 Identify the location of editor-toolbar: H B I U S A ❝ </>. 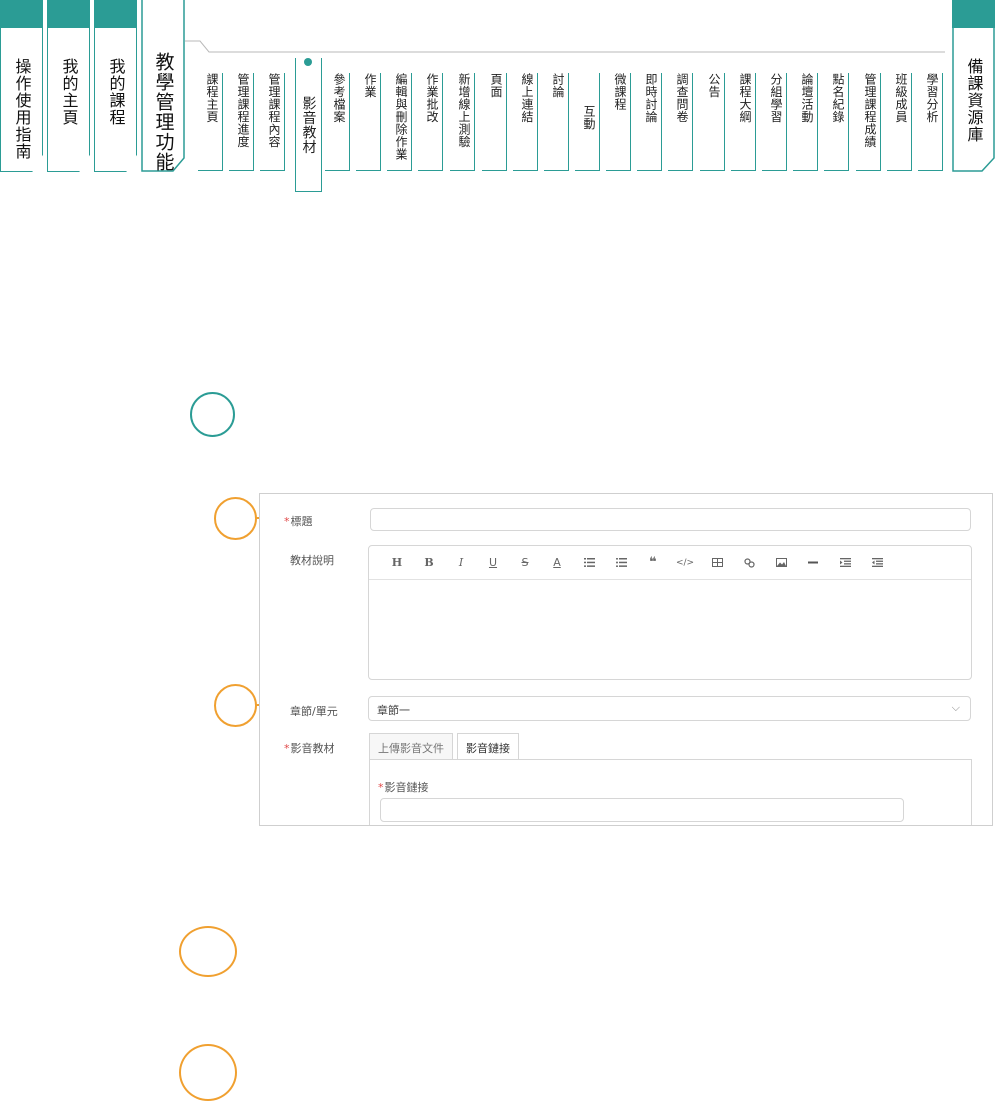
(670, 563).